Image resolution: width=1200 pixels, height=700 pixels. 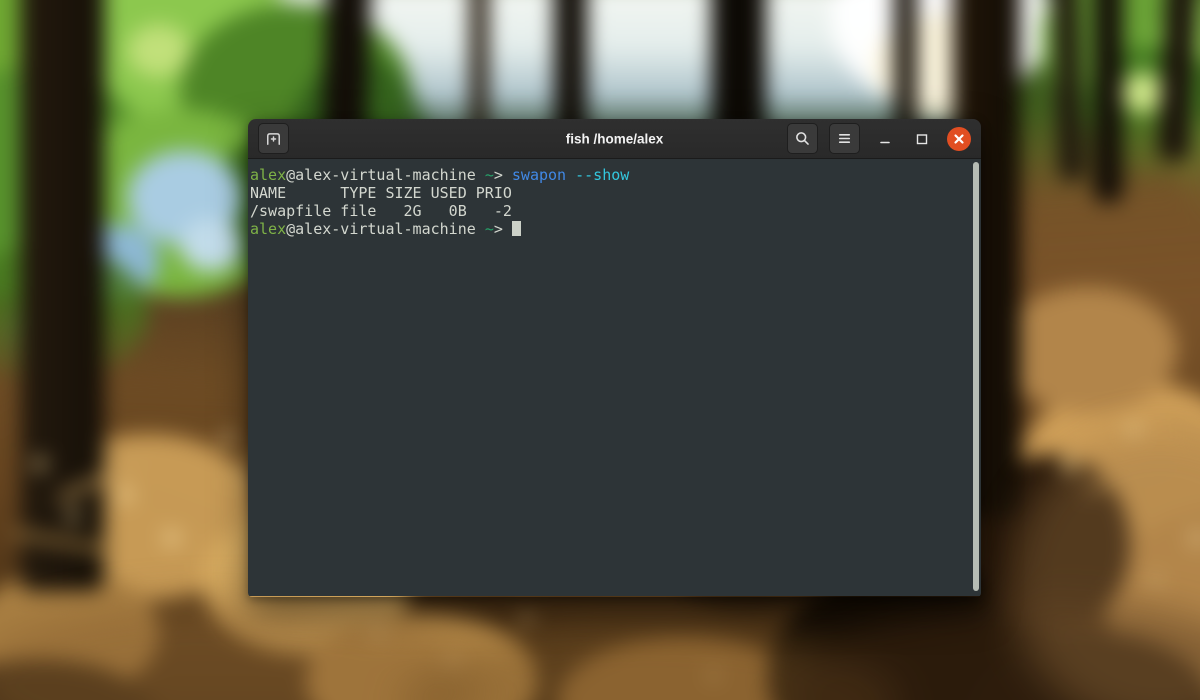 What do you see at coordinates (1105, 565) in the screenshot?
I see `wallpaper-fg-blob` at bounding box center [1105, 565].